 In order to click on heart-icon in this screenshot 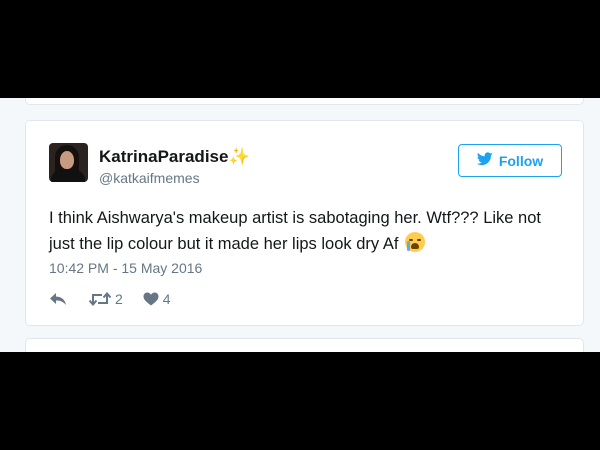, I will do `click(151, 299)`.